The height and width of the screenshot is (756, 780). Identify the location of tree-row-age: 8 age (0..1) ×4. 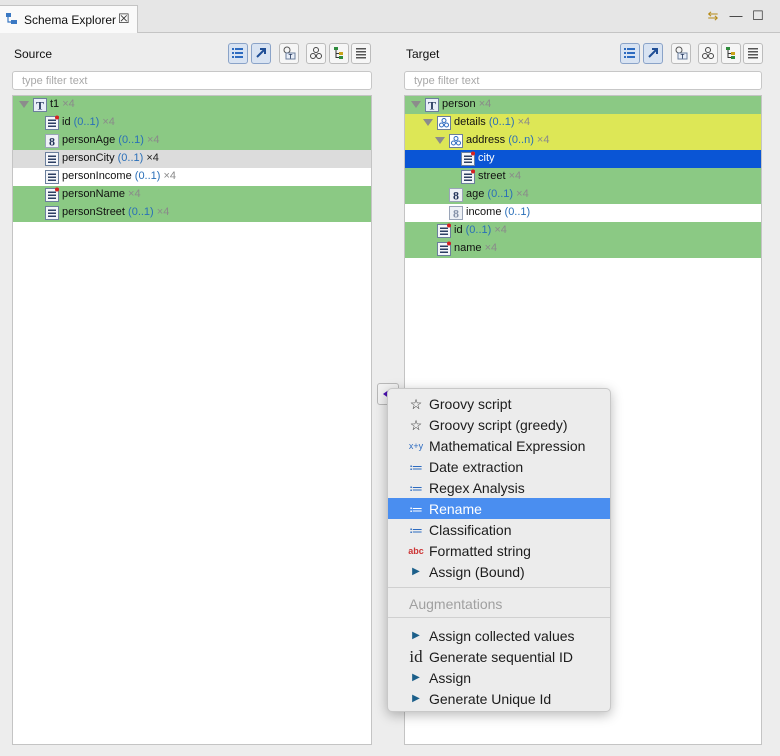
(583, 195).